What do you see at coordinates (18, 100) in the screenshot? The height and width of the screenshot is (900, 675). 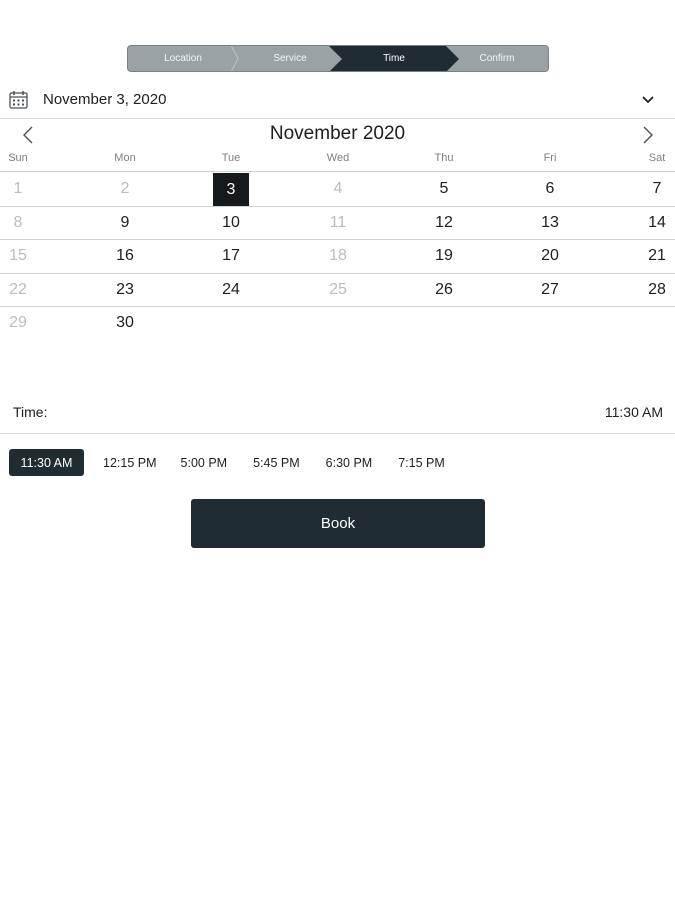 I see `calendar-icon` at bounding box center [18, 100].